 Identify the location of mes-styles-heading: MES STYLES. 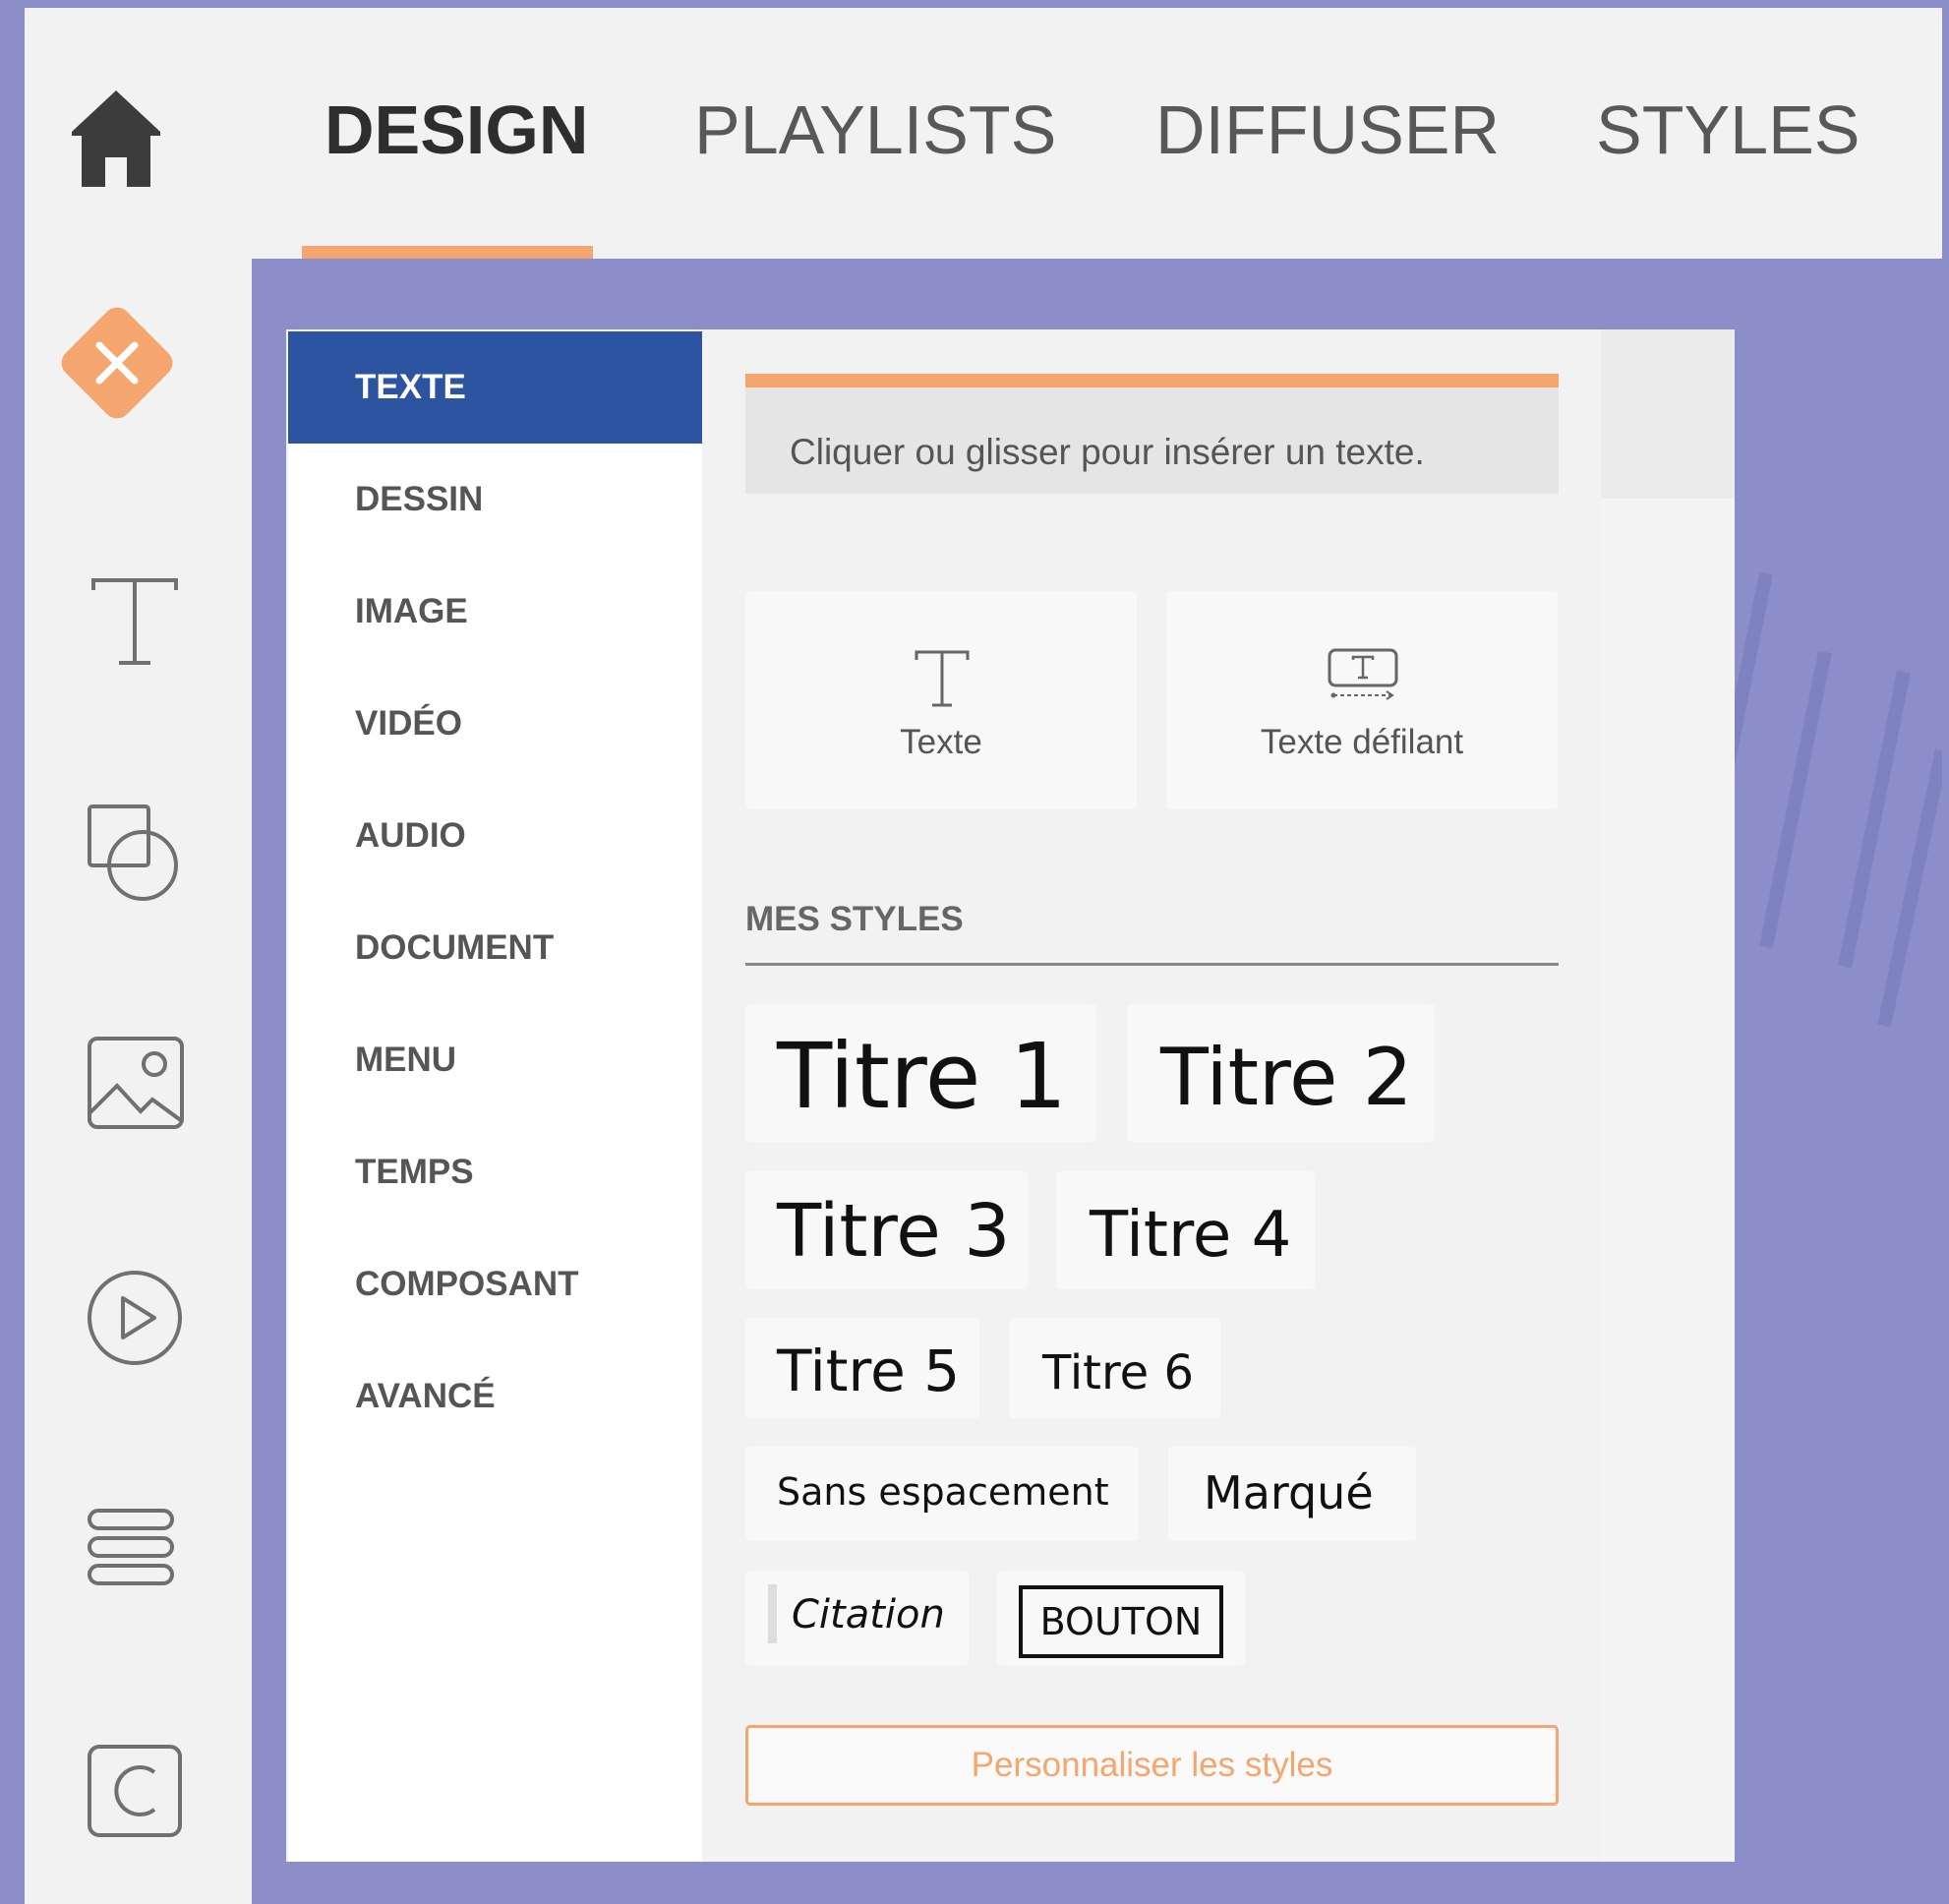
(854, 919).